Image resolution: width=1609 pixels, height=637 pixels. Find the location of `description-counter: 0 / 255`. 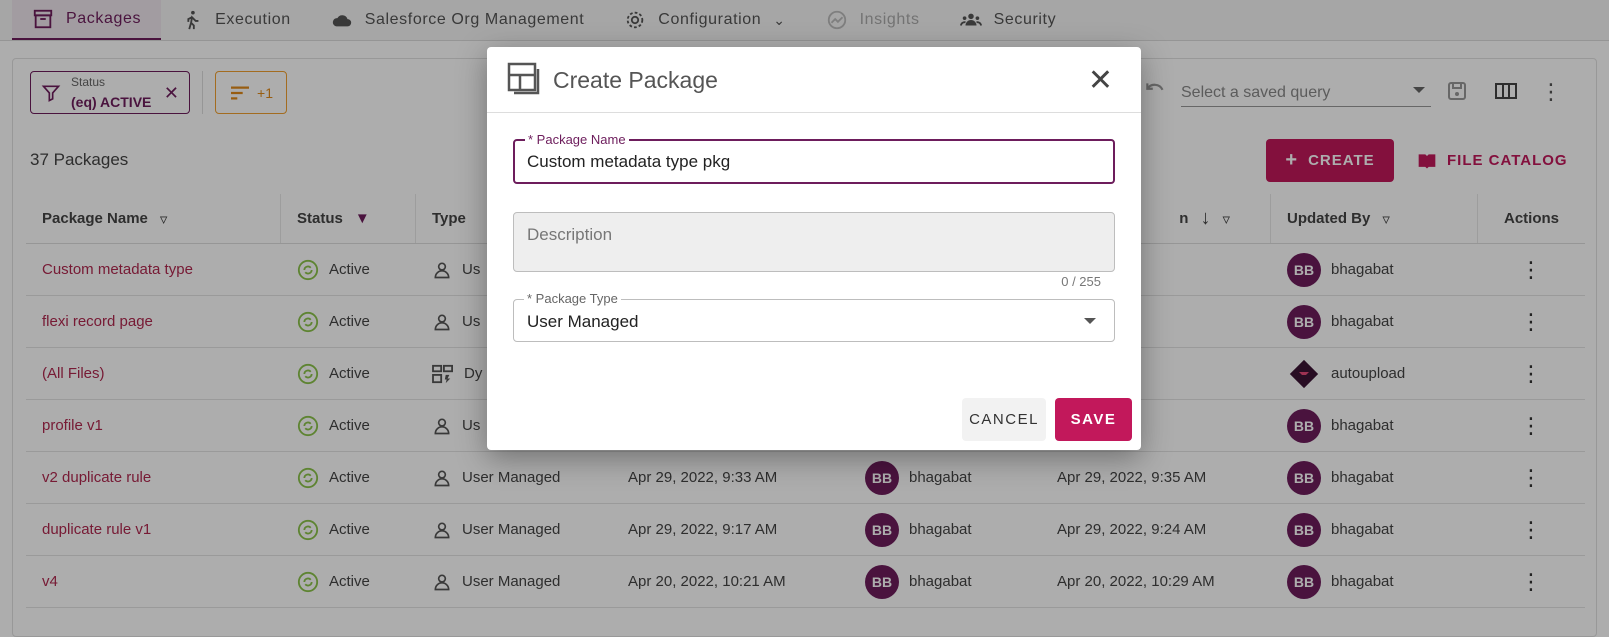

description-counter: 0 / 255 is located at coordinates (1081, 281).